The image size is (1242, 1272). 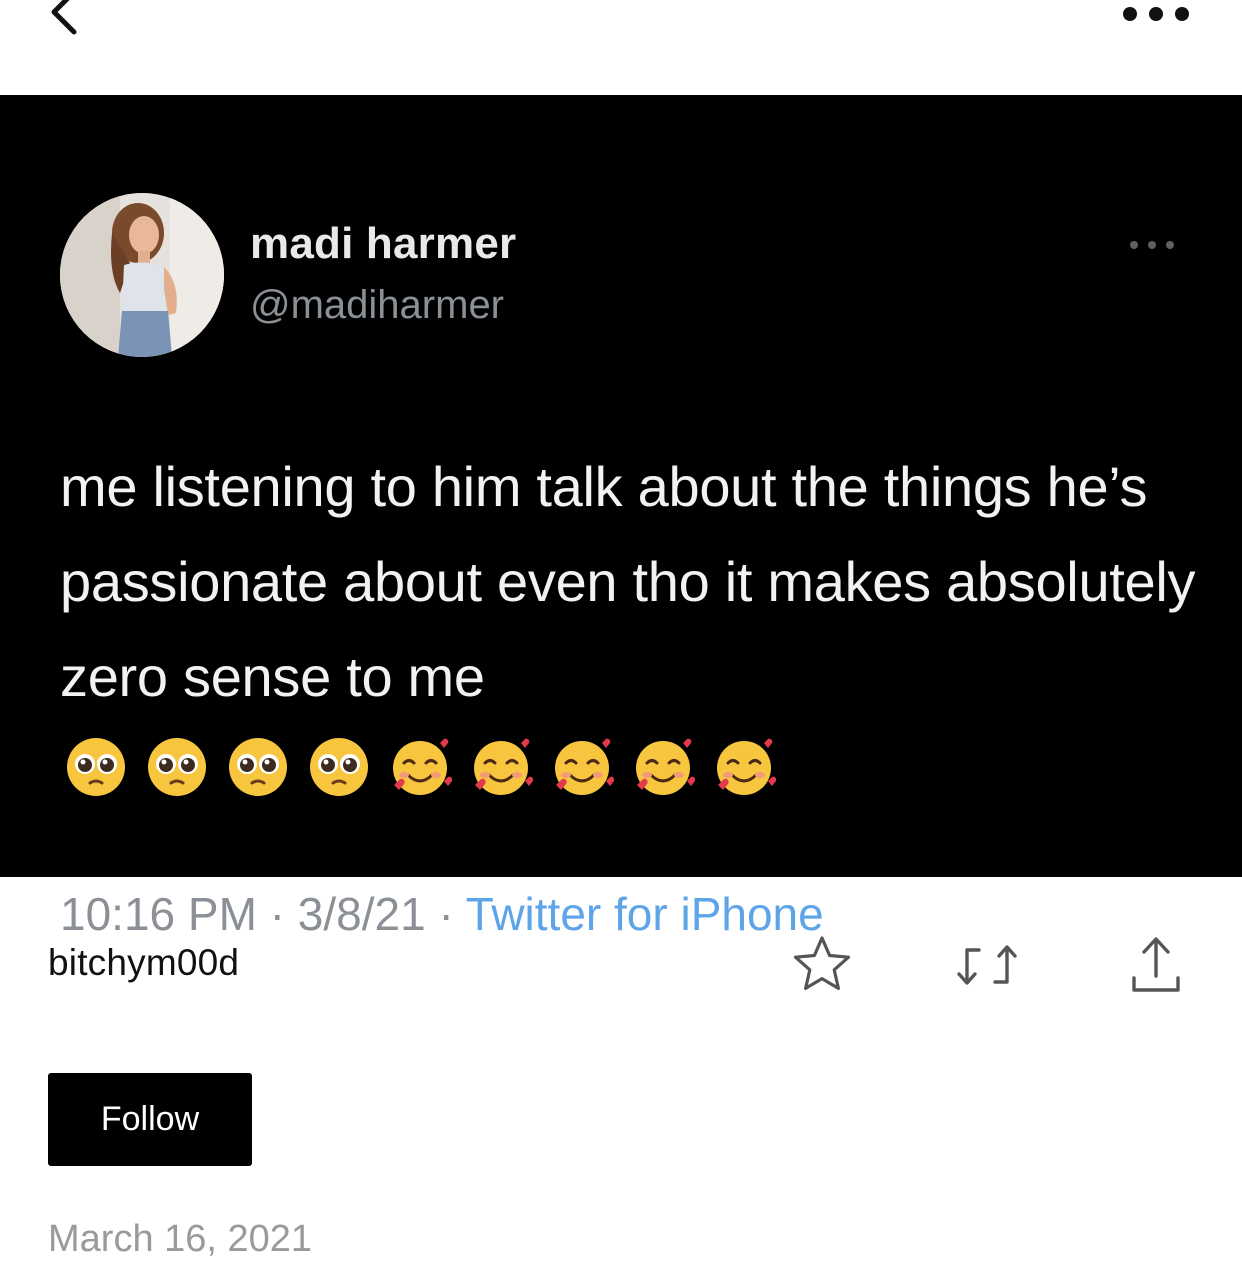 I want to click on share-icon, so click(x=1156, y=964).